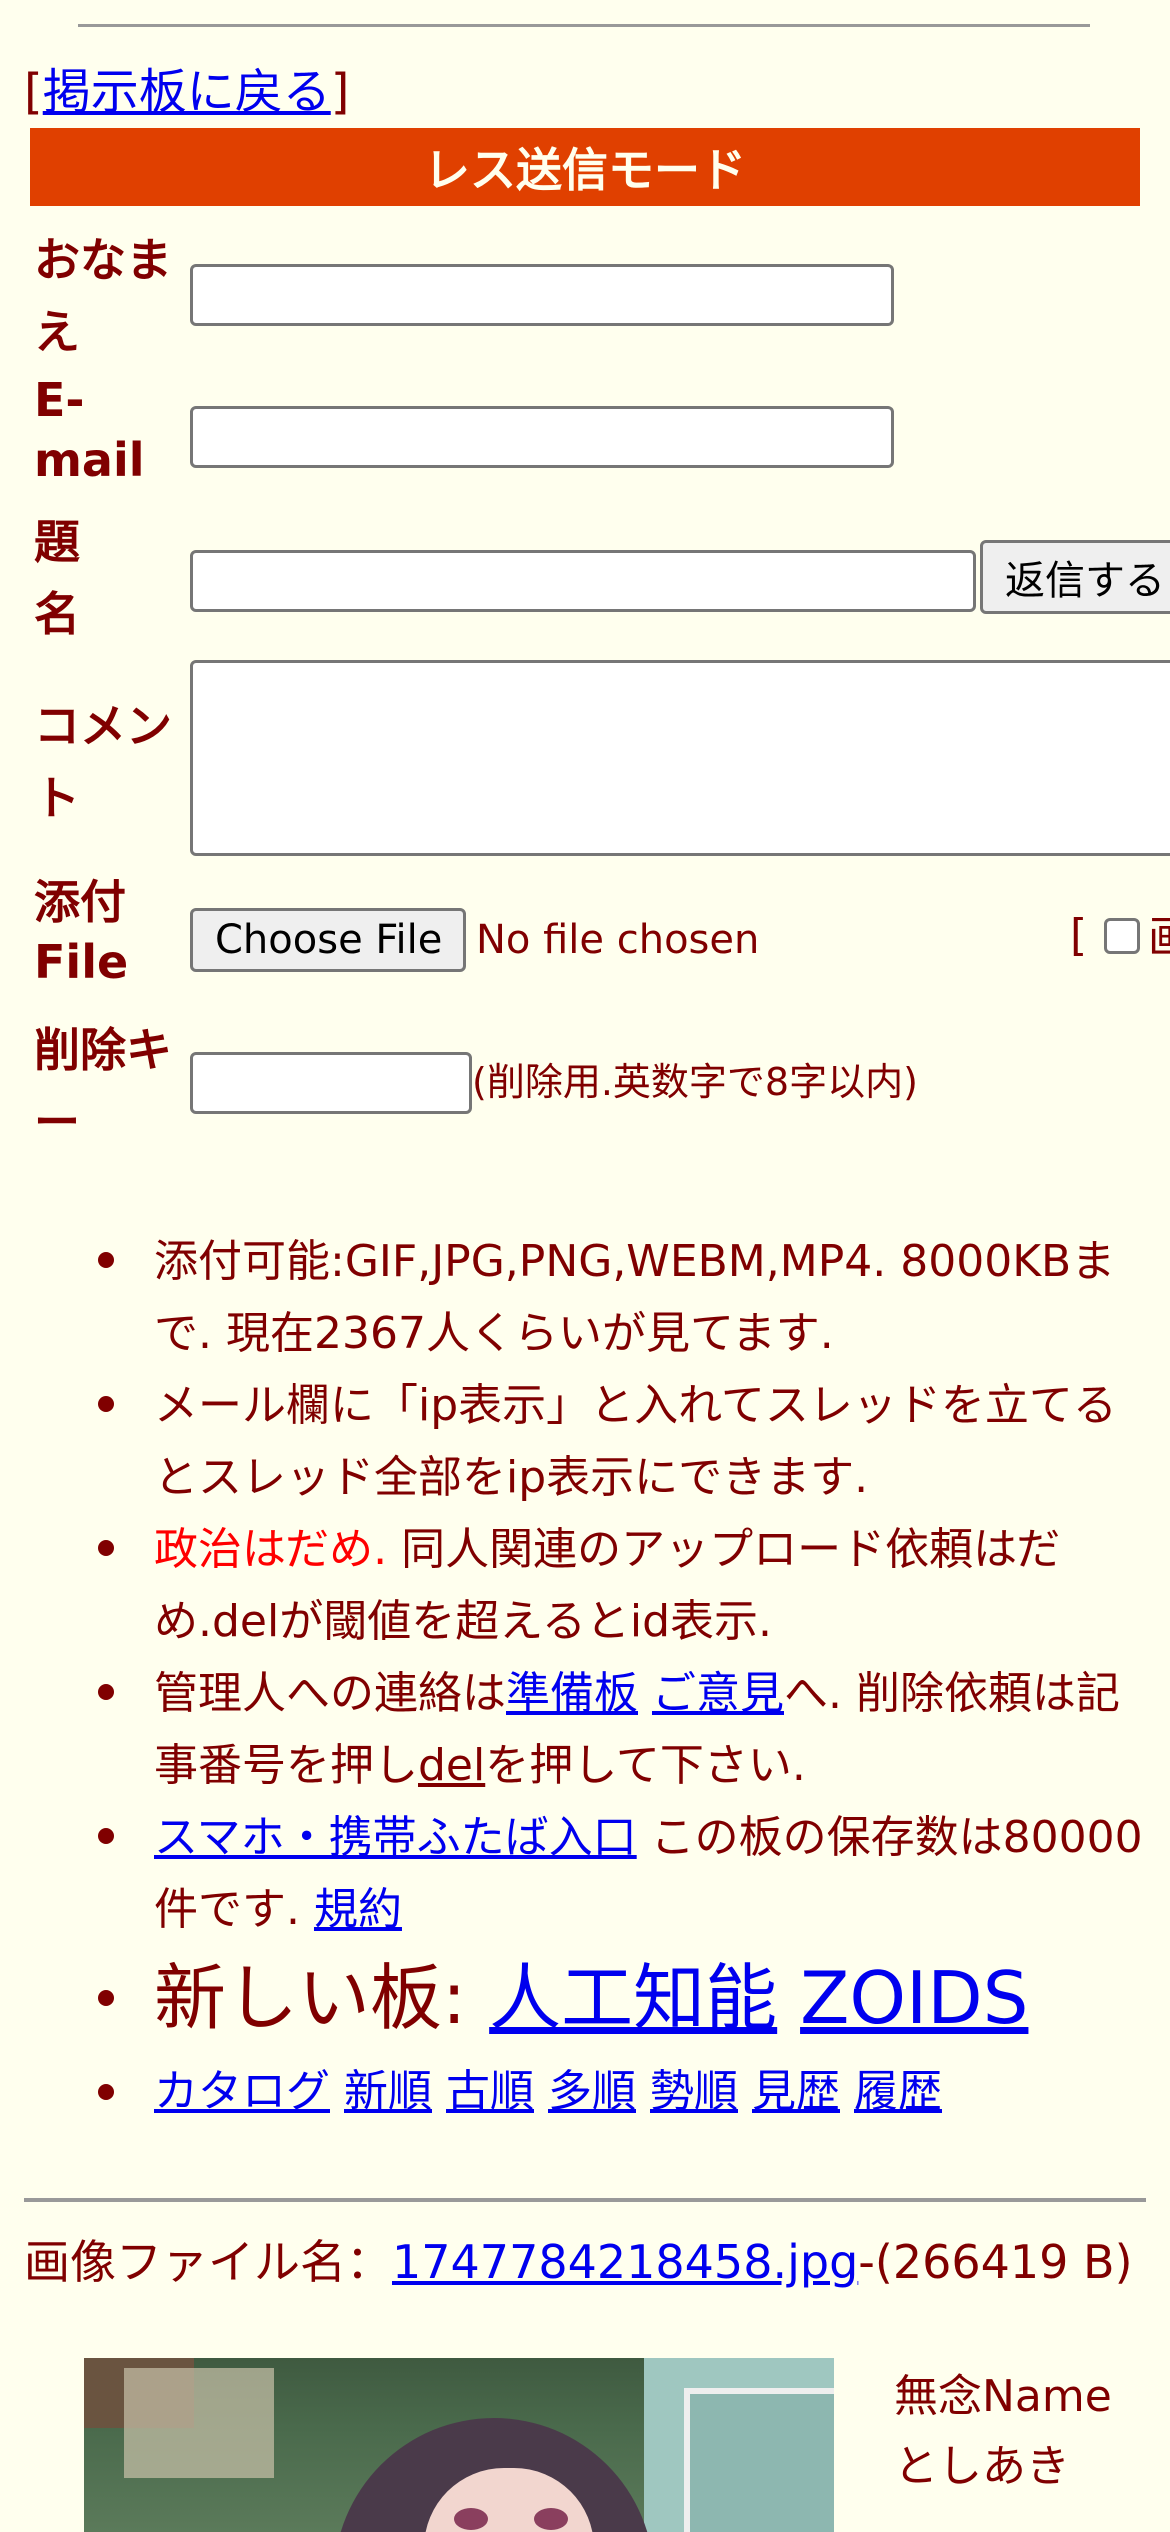 The height and width of the screenshot is (2532, 1170). What do you see at coordinates (572, 1693) in the screenshot?
I see `prep-board-link: 準備板` at bounding box center [572, 1693].